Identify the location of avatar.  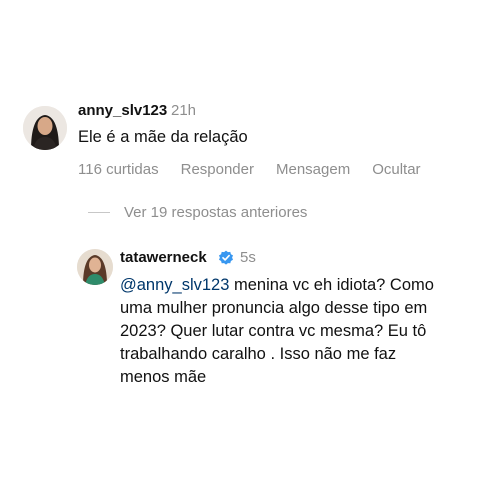
(45, 128).